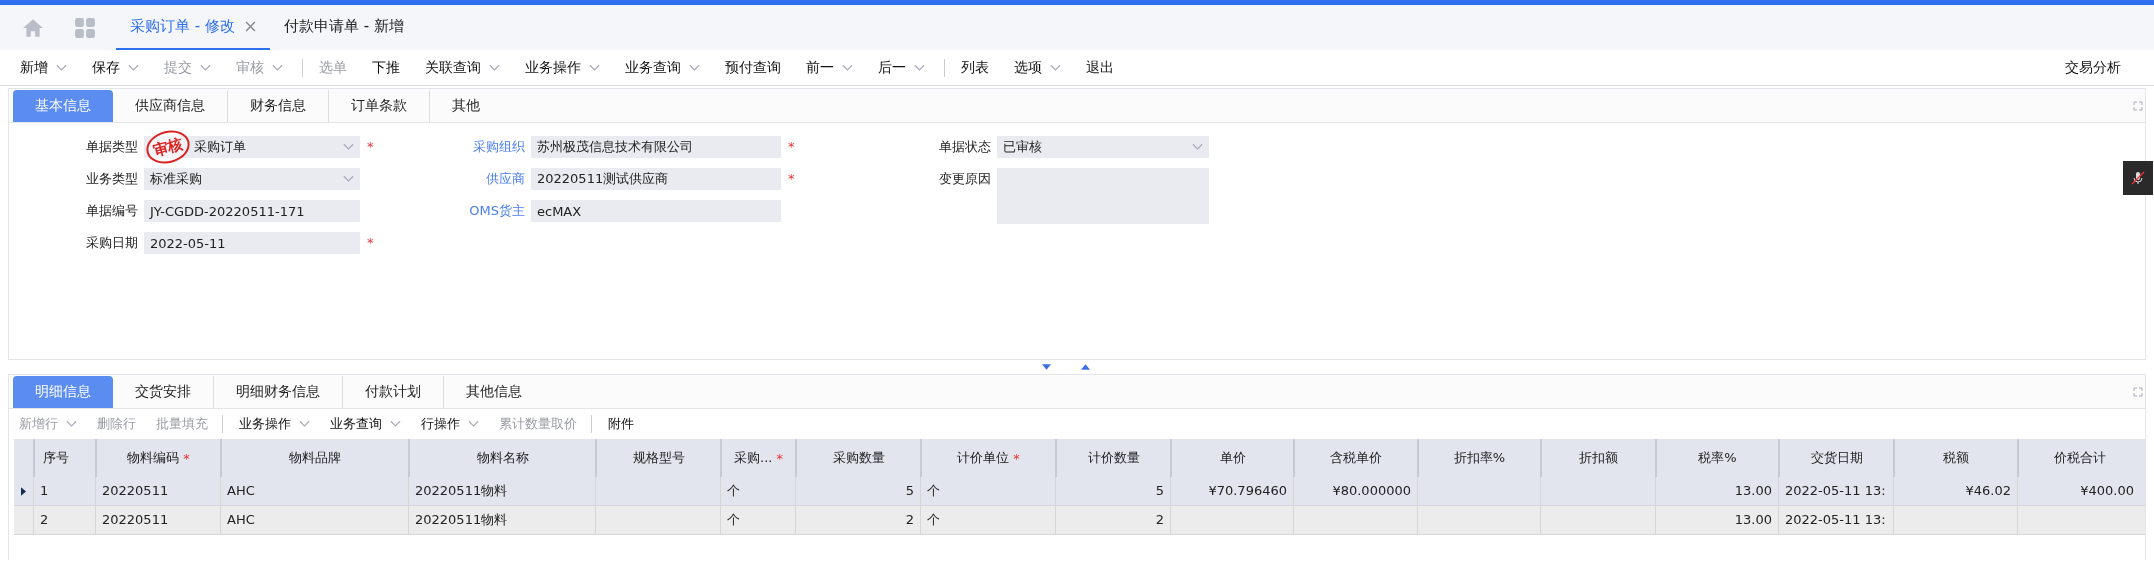  What do you see at coordinates (64, 491) in the screenshot?
I see `table-cell: 1` at bounding box center [64, 491].